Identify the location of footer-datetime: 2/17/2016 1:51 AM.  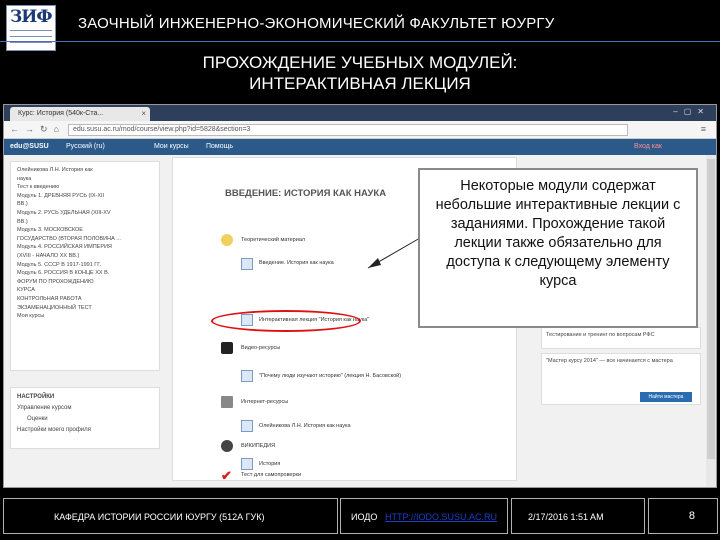
(566, 517).